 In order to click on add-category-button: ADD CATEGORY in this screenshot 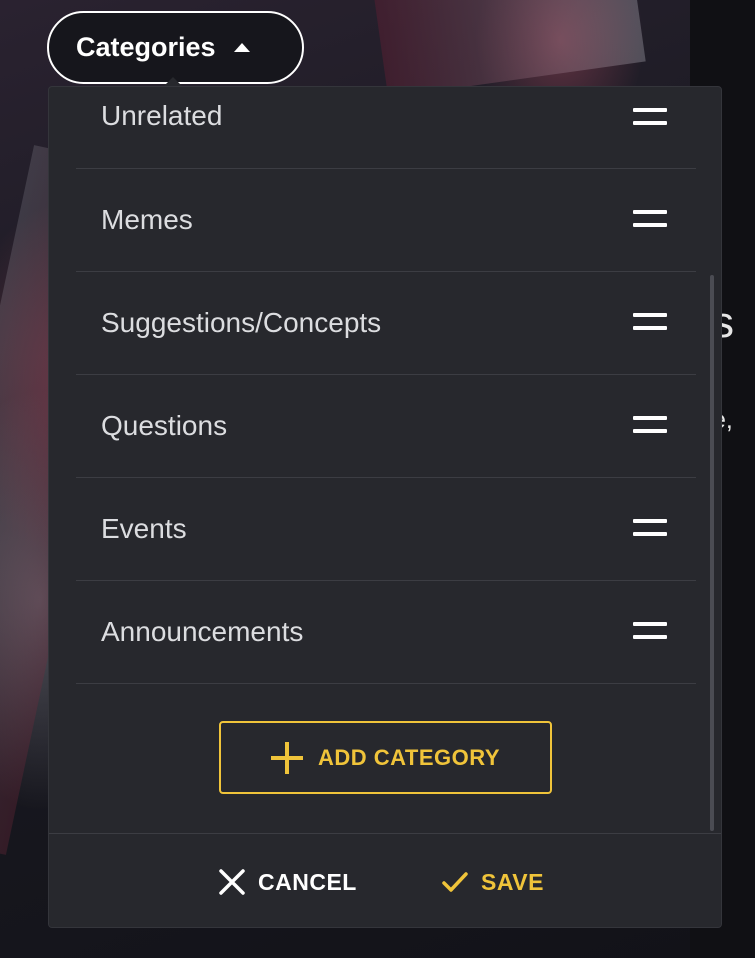, I will do `click(385, 757)`.